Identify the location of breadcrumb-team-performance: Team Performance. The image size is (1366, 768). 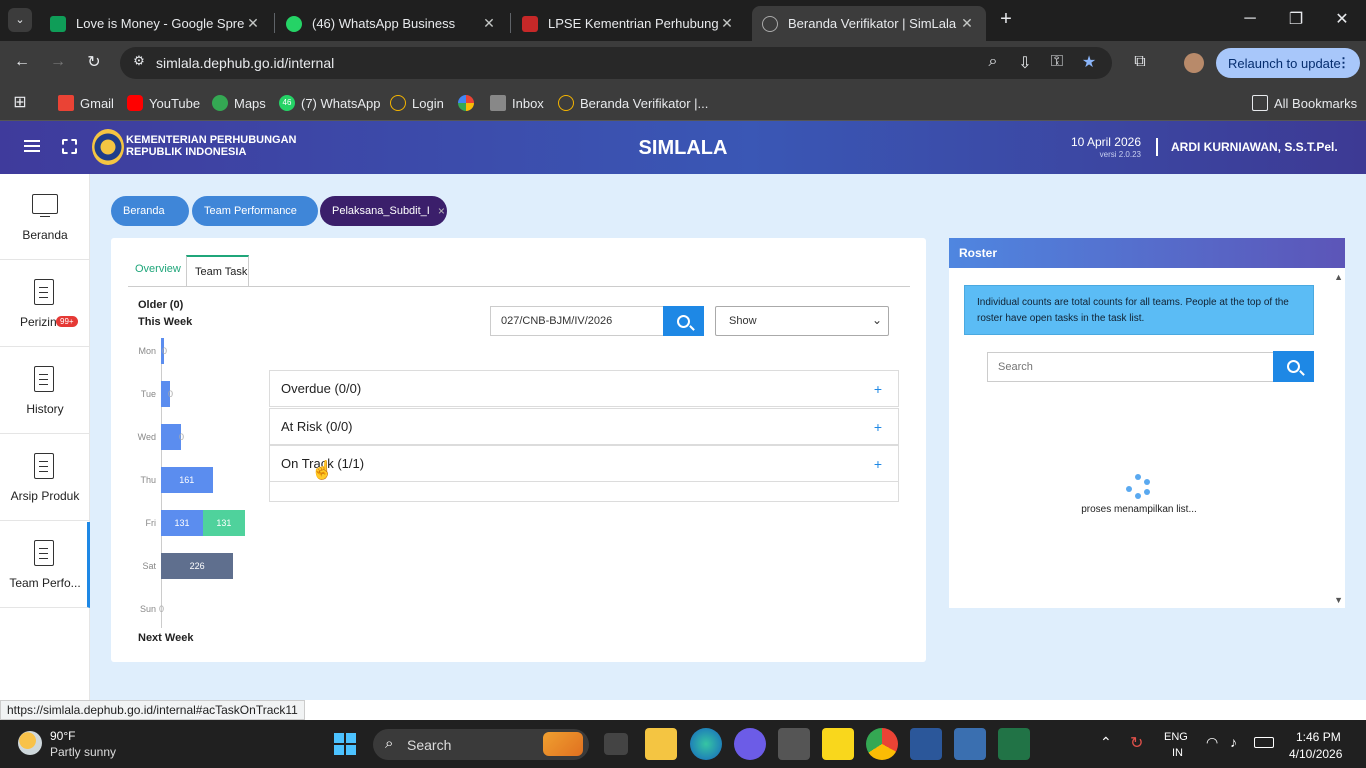
(255, 211).